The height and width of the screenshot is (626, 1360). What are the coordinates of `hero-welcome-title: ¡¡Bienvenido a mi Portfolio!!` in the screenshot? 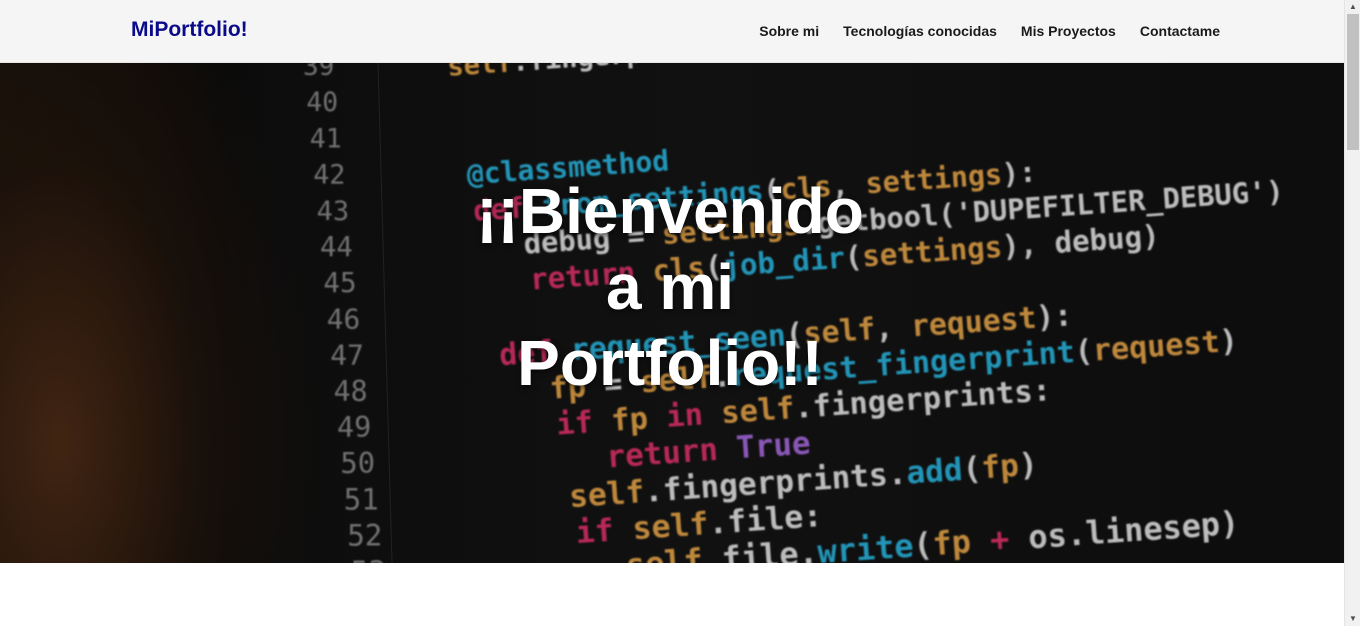 It's located at (670, 287).